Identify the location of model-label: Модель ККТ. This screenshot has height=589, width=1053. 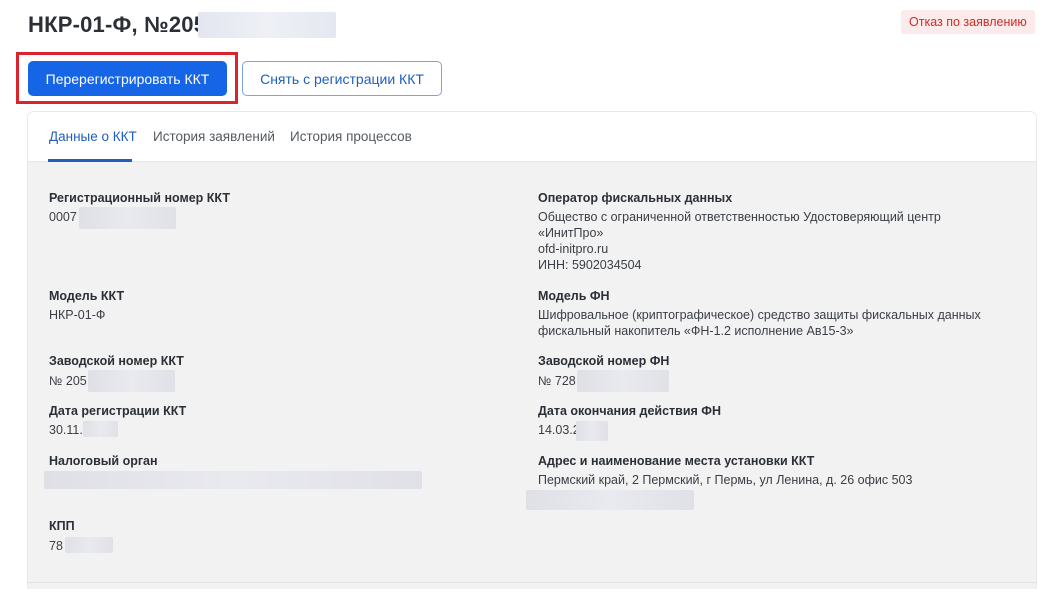
(87, 296).